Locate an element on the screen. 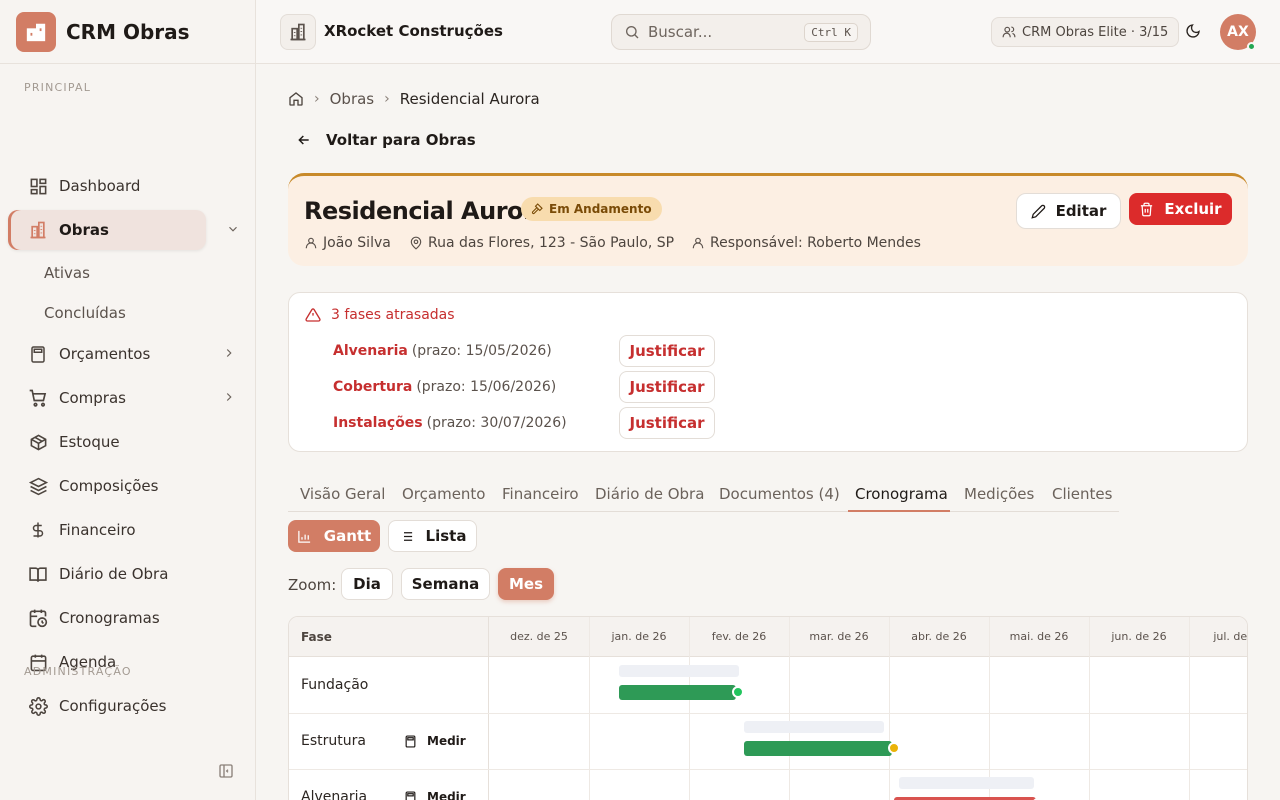 Image resolution: width=1280 pixels, height=800 pixels. home-icon is located at coordinates (296, 99).